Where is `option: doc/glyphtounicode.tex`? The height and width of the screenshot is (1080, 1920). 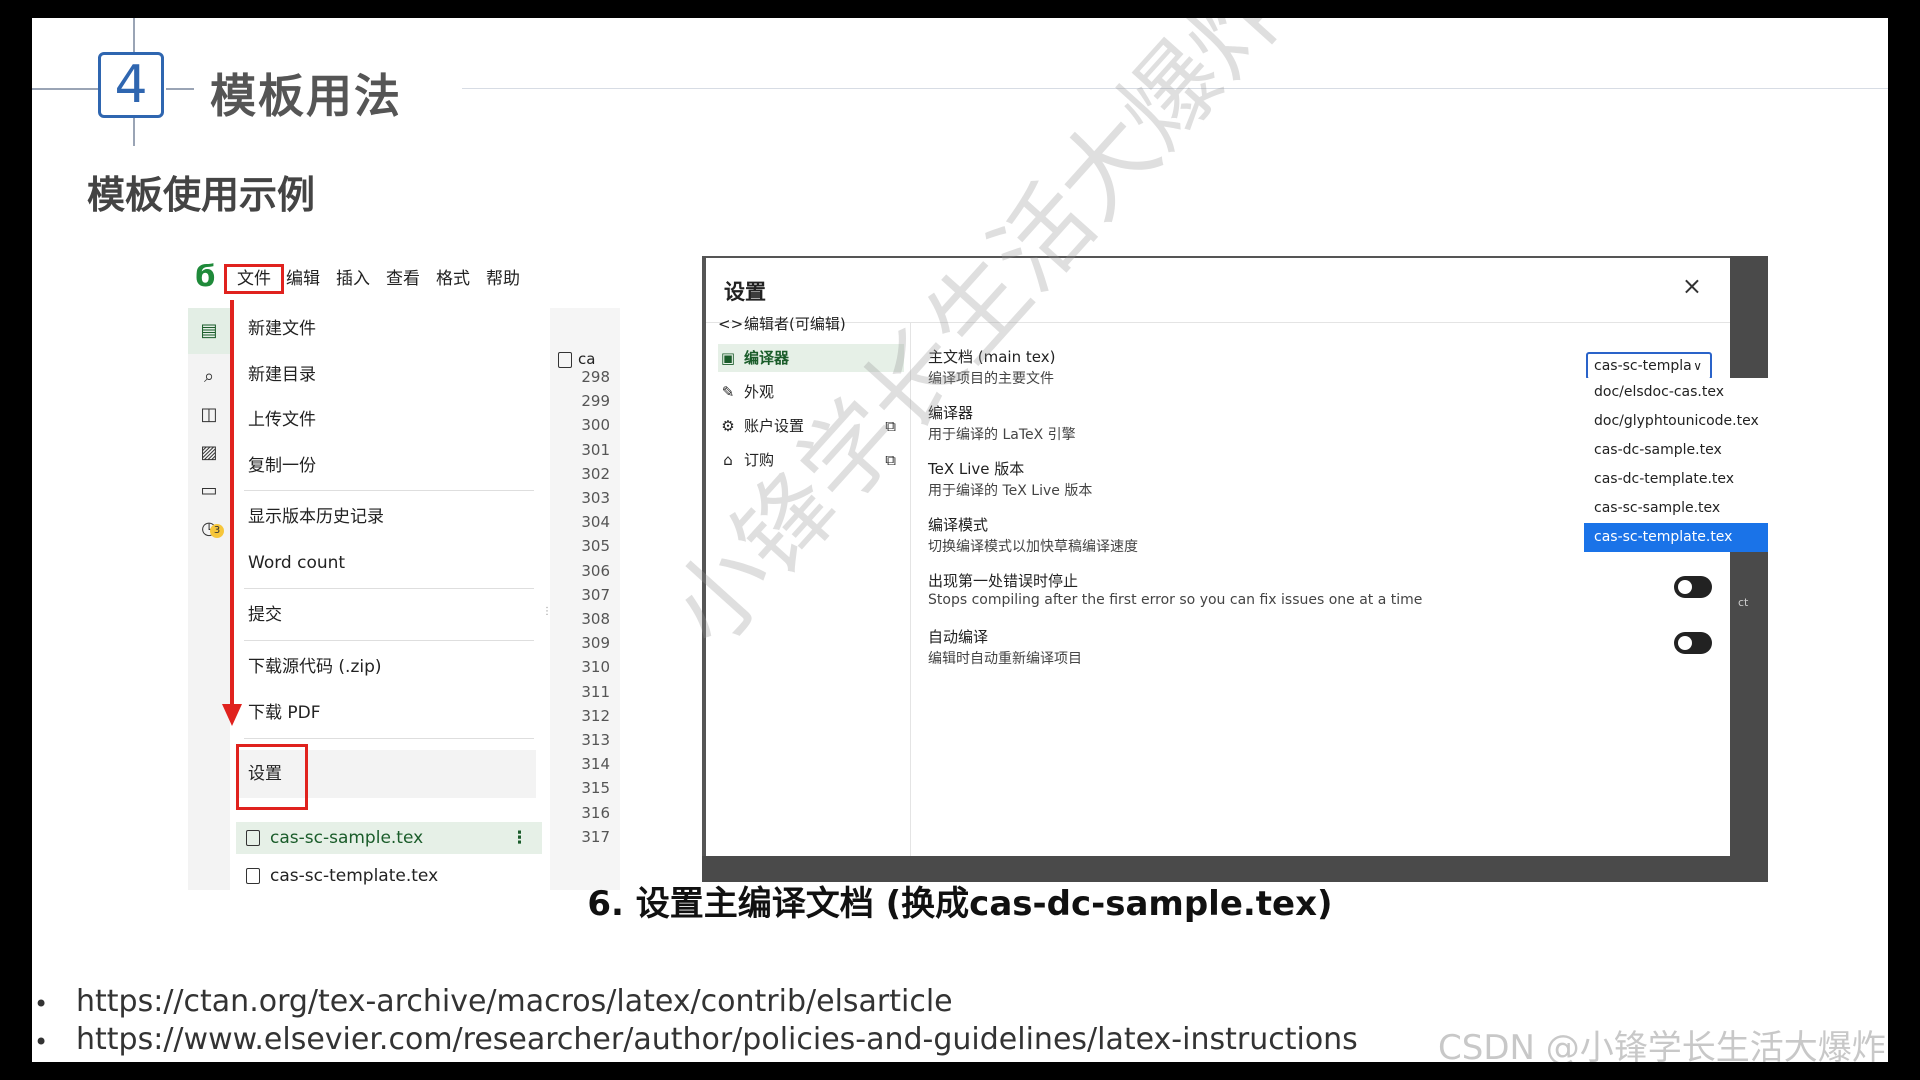
option: doc/glyphtounicode.tex is located at coordinates (1676, 421).